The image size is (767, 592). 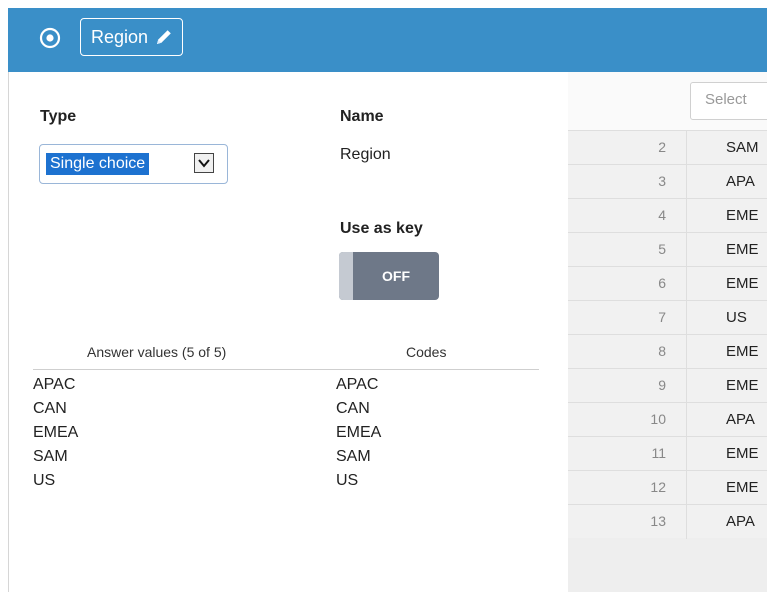 I want to click on grid-row: 13 APA, so click(x=667, y=521).